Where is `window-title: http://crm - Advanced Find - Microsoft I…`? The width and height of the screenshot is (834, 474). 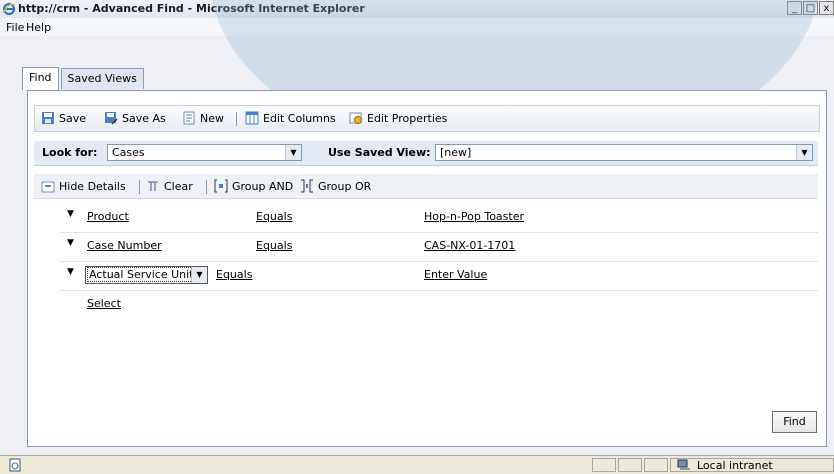 window-title: http://crm - Advanced Find - Microsoft I… is located at coordinates (191, 8).